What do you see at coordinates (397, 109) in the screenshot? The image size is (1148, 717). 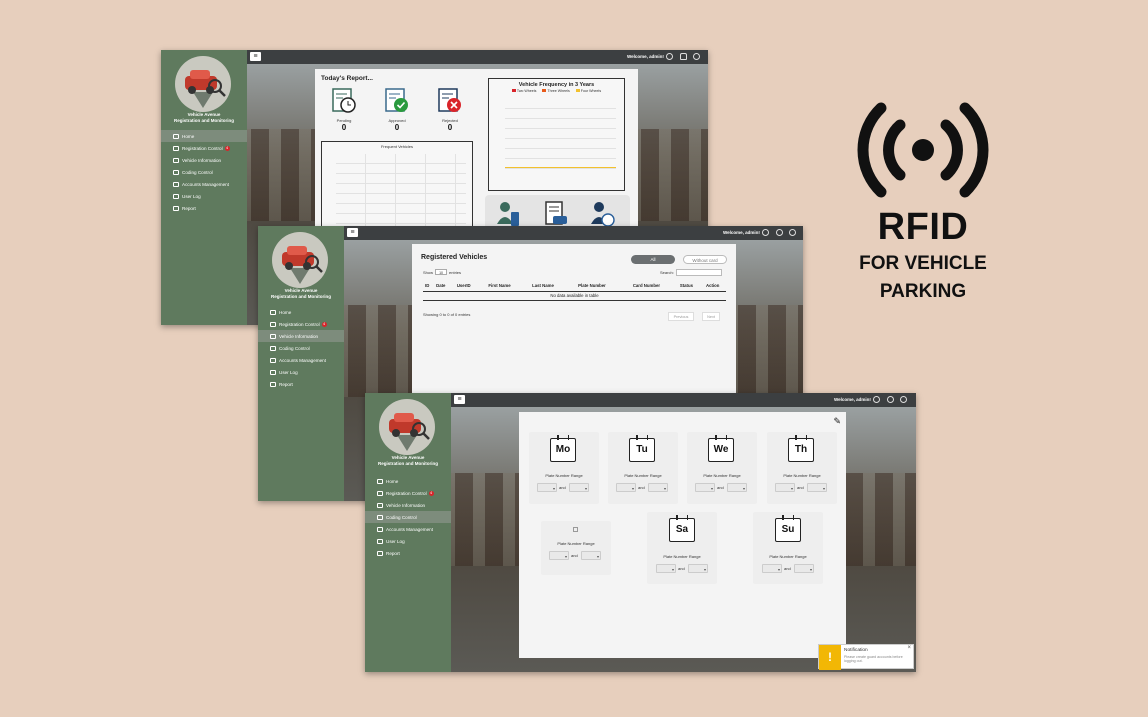 I see `stat-approved: Approved 0` at bounding box center [397, 109].